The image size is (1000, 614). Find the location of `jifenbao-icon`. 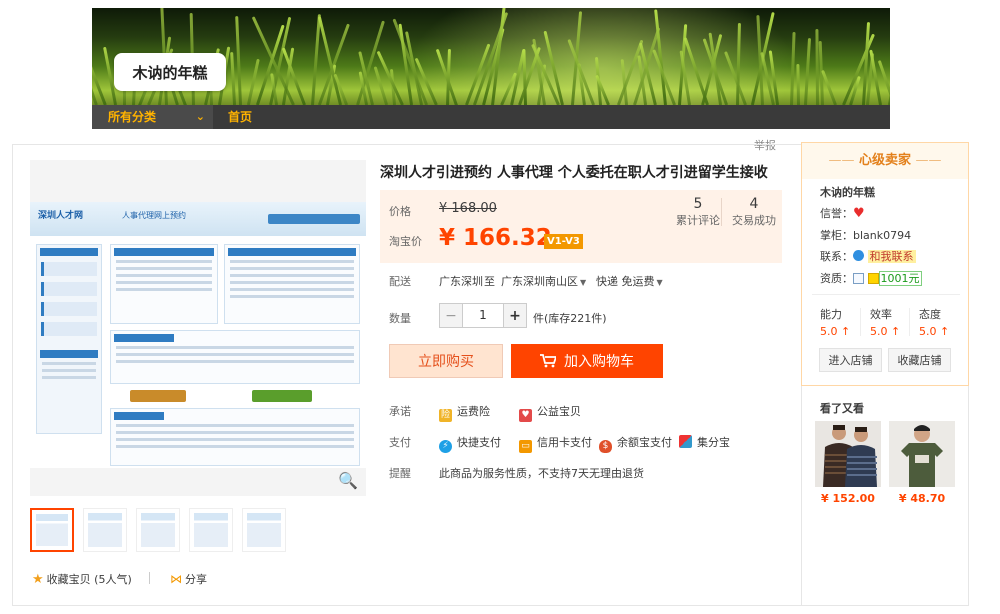

jifenbao-icon is located at coordinates (685, 441).